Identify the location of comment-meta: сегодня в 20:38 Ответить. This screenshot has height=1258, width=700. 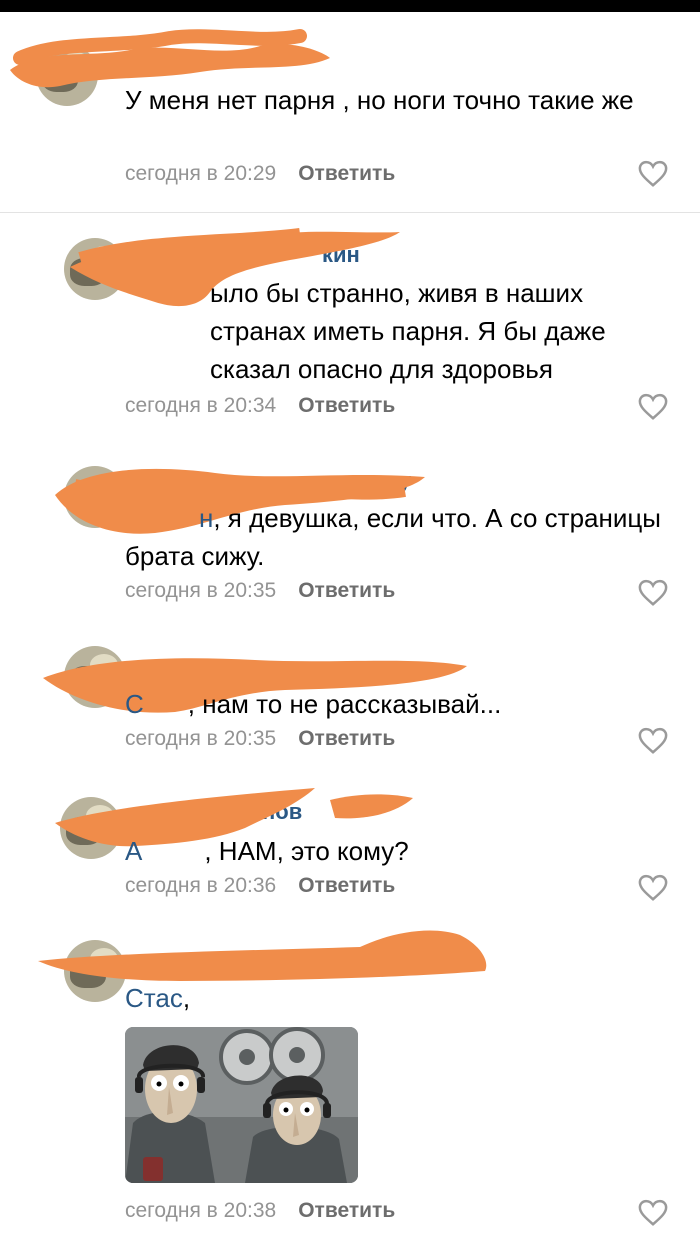
(260, 1211).